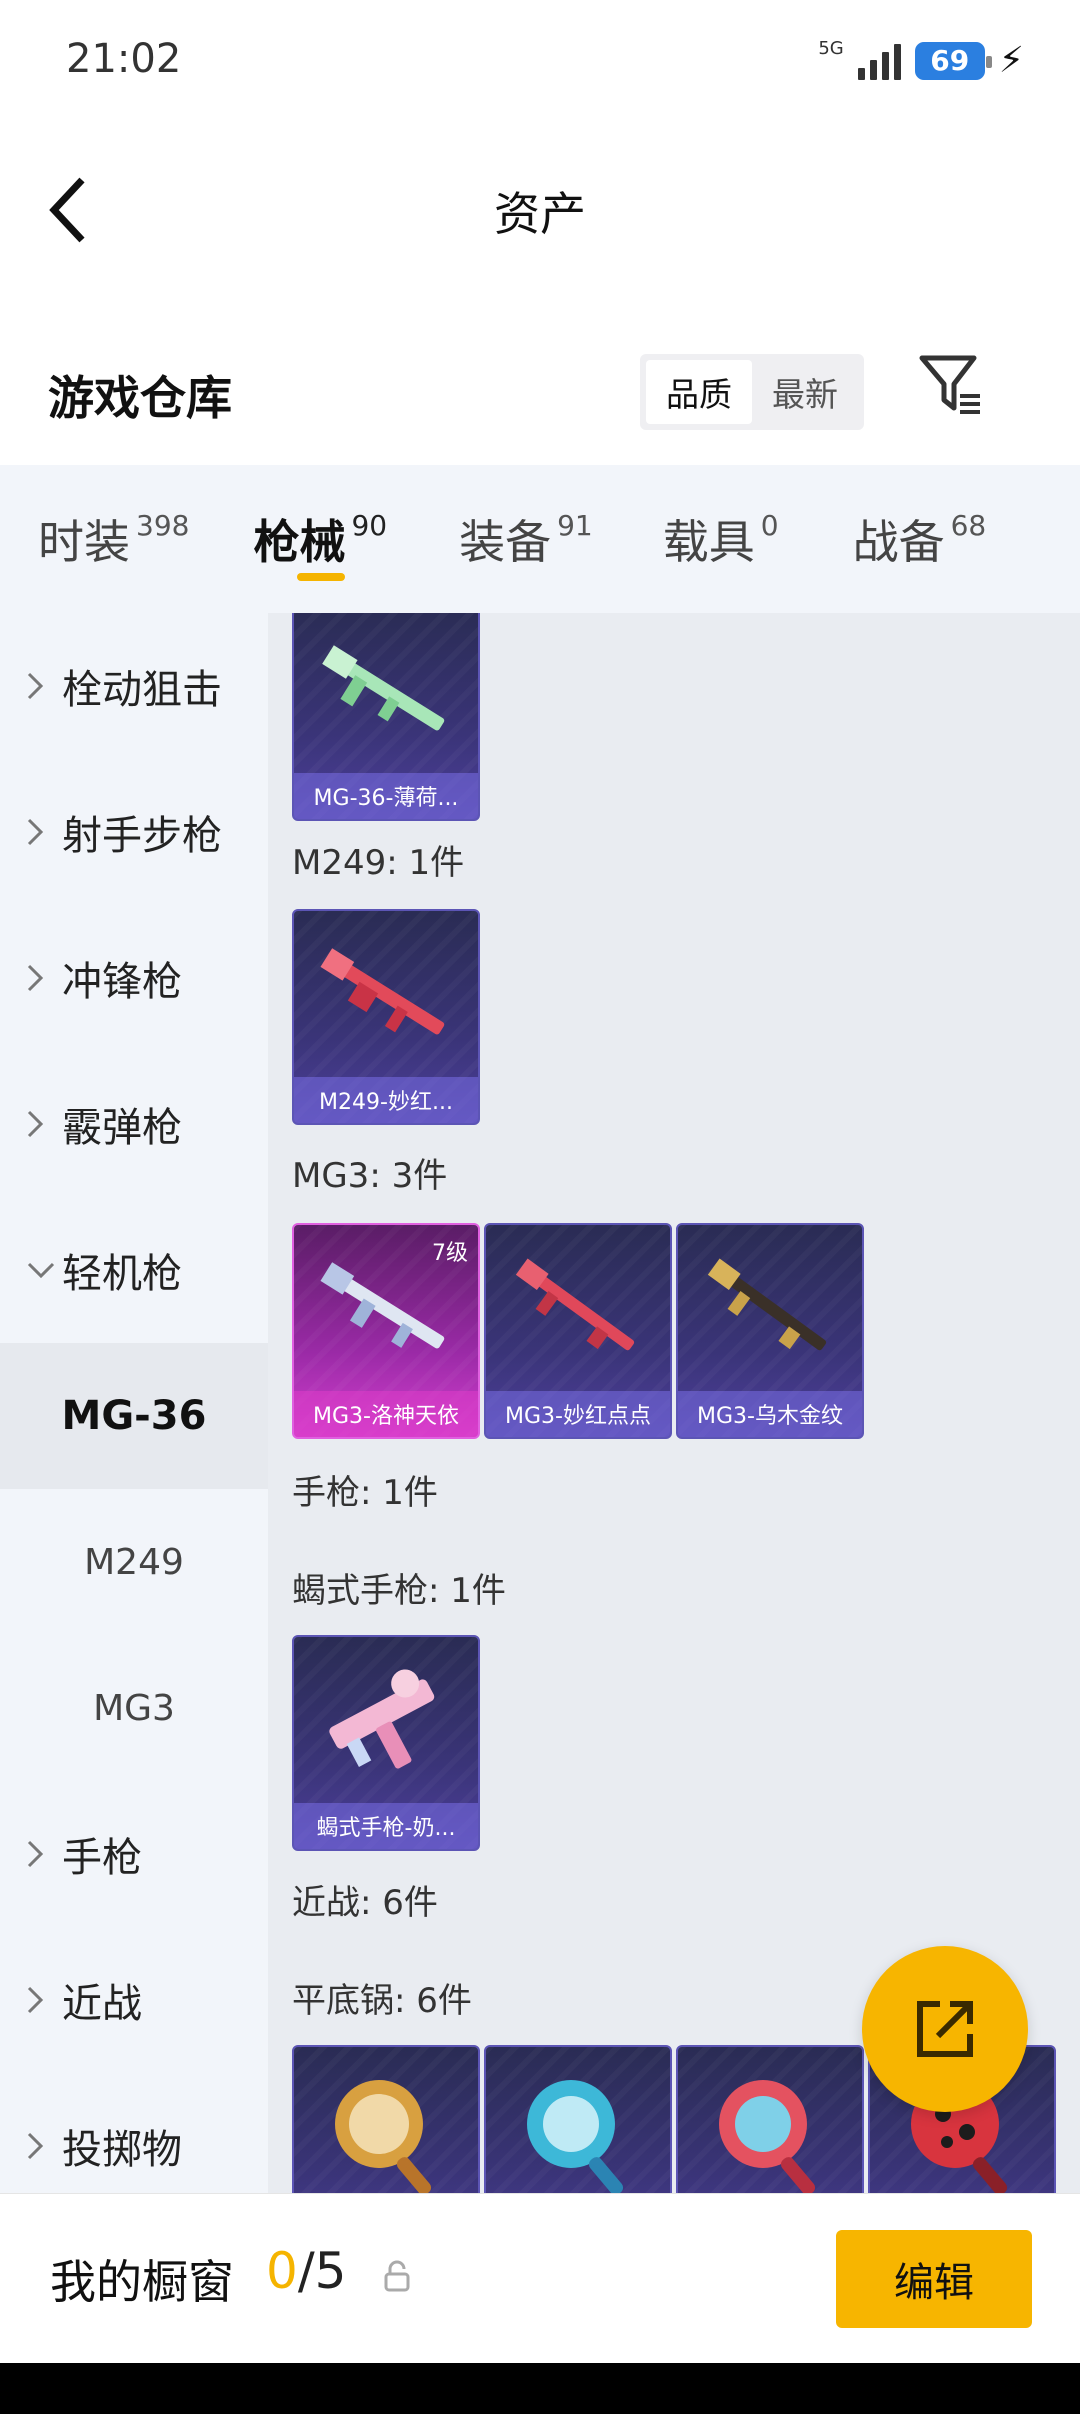 This screenshot has height=2414, width=1080. I want to click on showcase-total: 5, so click(330, 2271).